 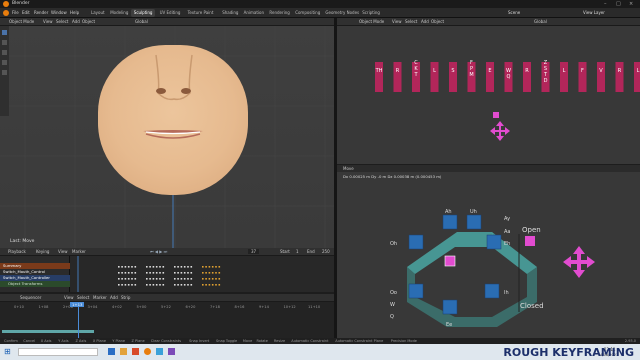 I want to click on phoneme-control: ZSTD, so click(x=545, y=76).